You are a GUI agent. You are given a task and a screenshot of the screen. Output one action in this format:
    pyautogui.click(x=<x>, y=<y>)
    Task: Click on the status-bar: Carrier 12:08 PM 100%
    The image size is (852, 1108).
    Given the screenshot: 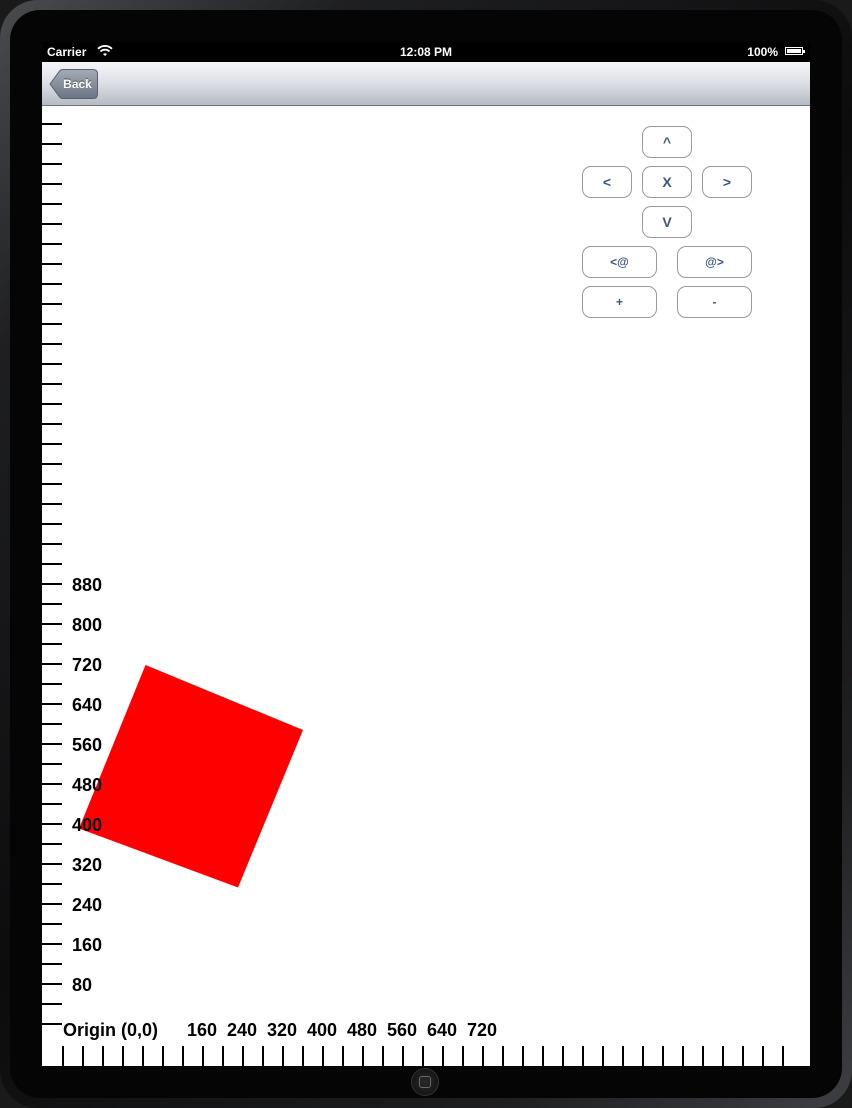 What is the action you would take?
    pyautogui.click(x=426, y=52)
    